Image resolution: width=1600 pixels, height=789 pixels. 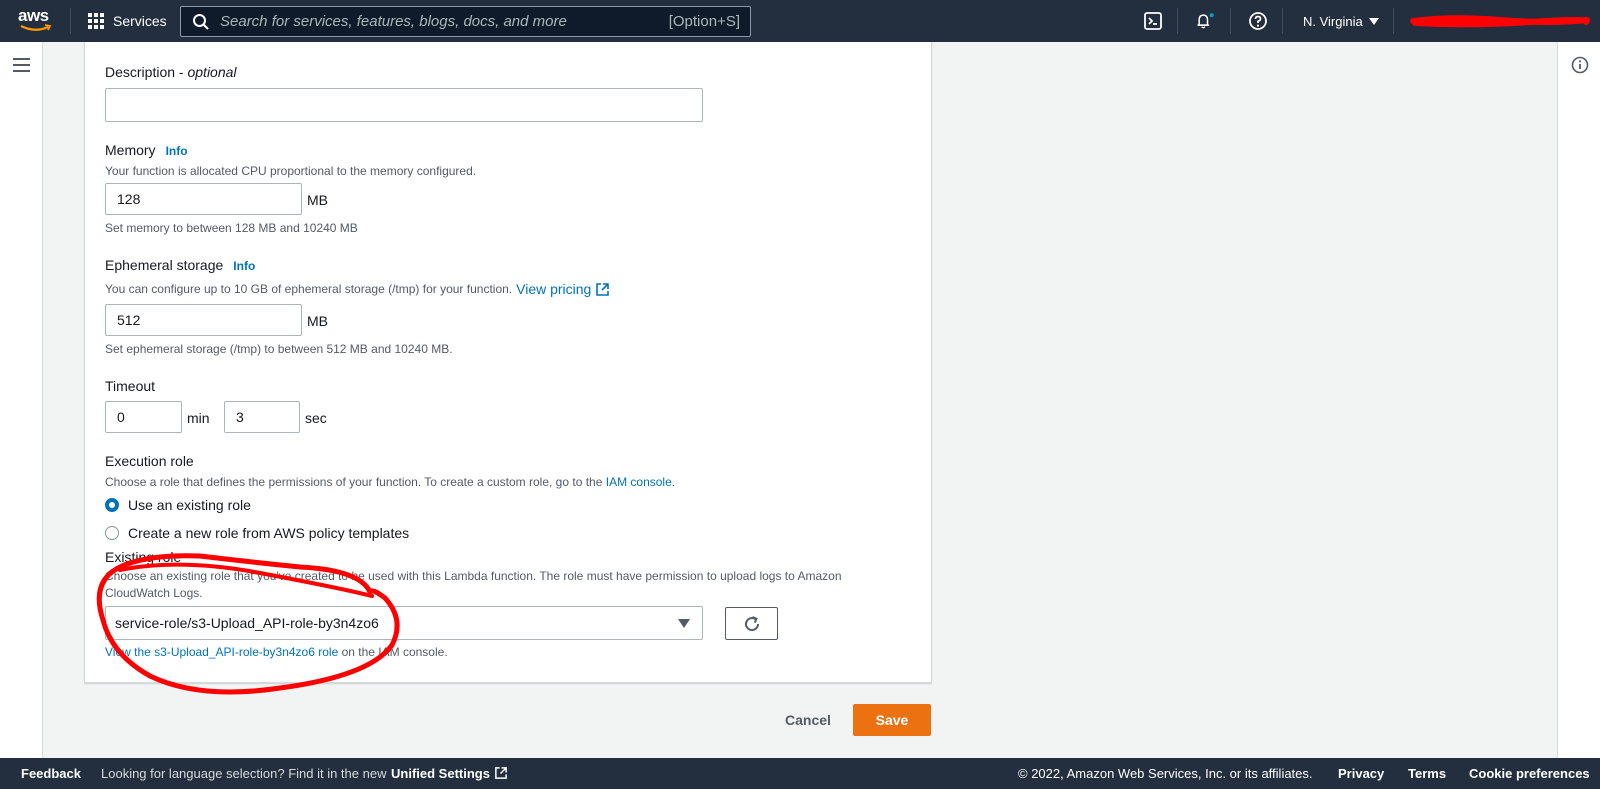 I want to click on side-navigation-rail, so click(x=21, y=400).